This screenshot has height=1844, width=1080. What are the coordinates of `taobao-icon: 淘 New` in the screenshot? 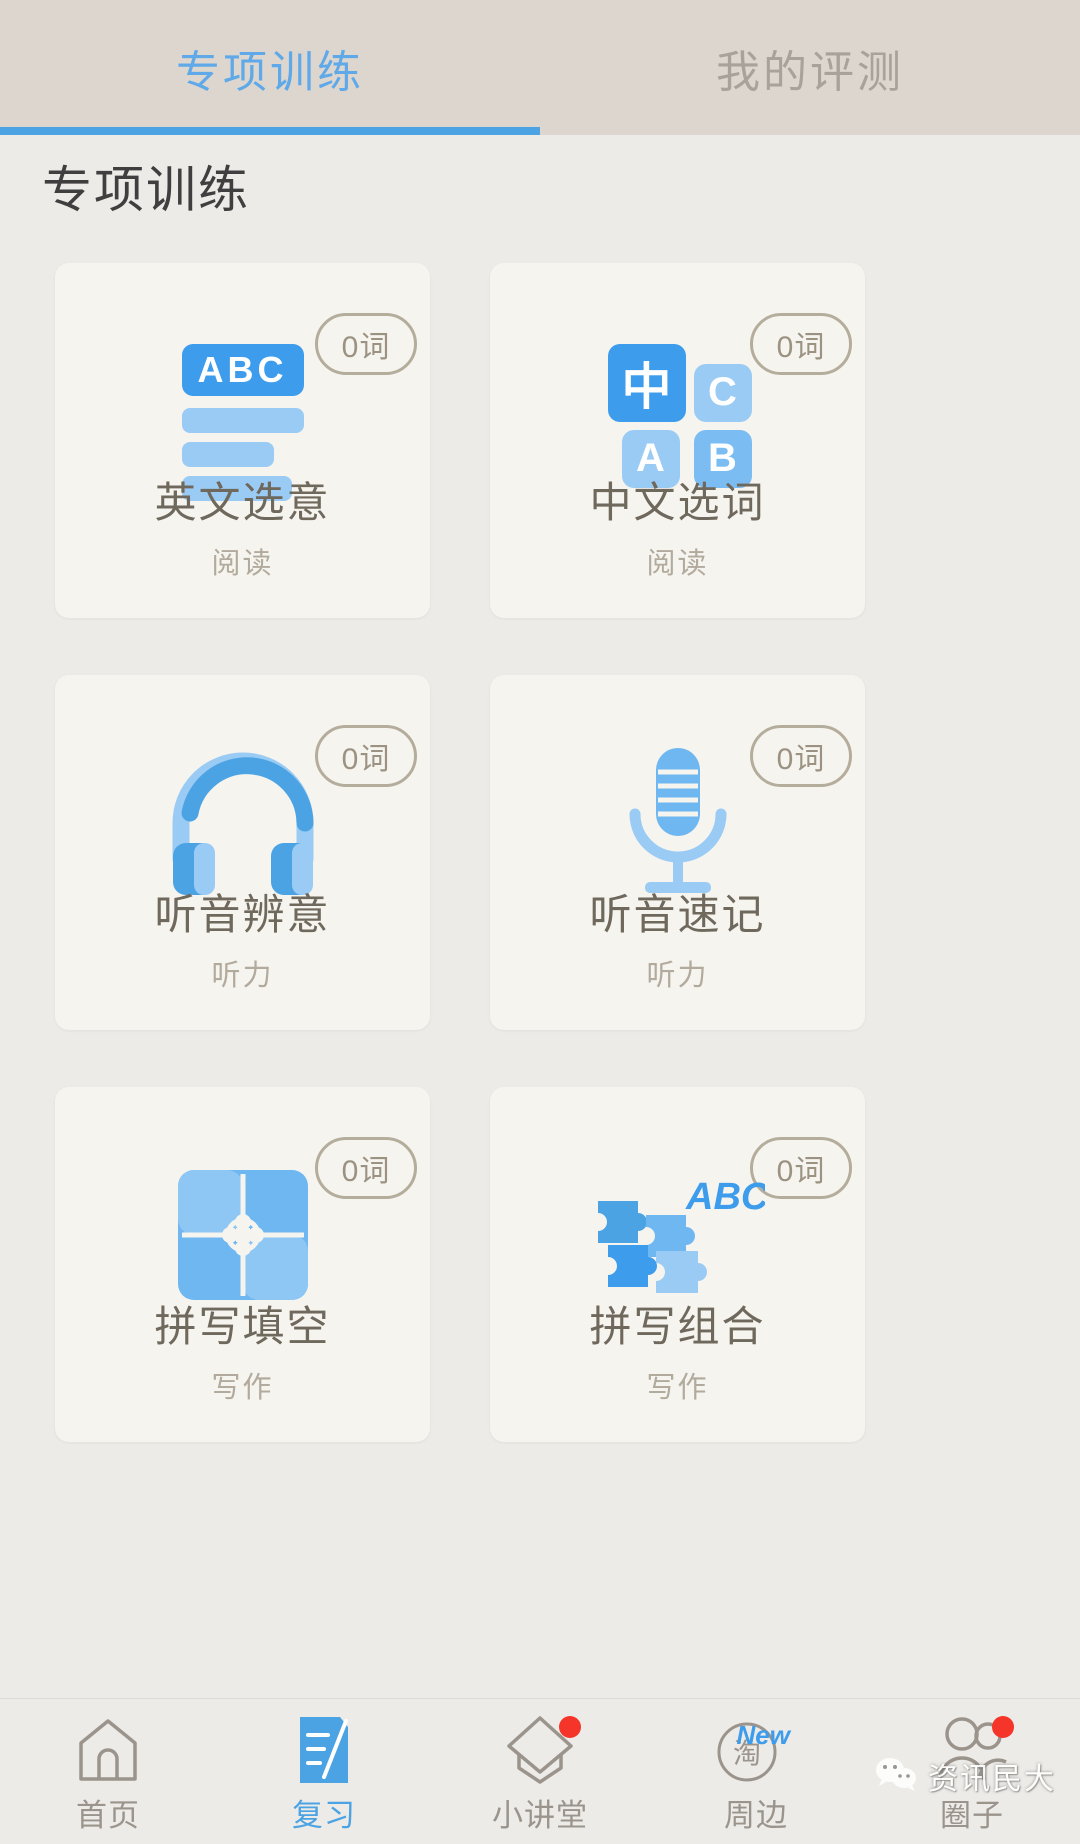 It's located at (756, 1750).